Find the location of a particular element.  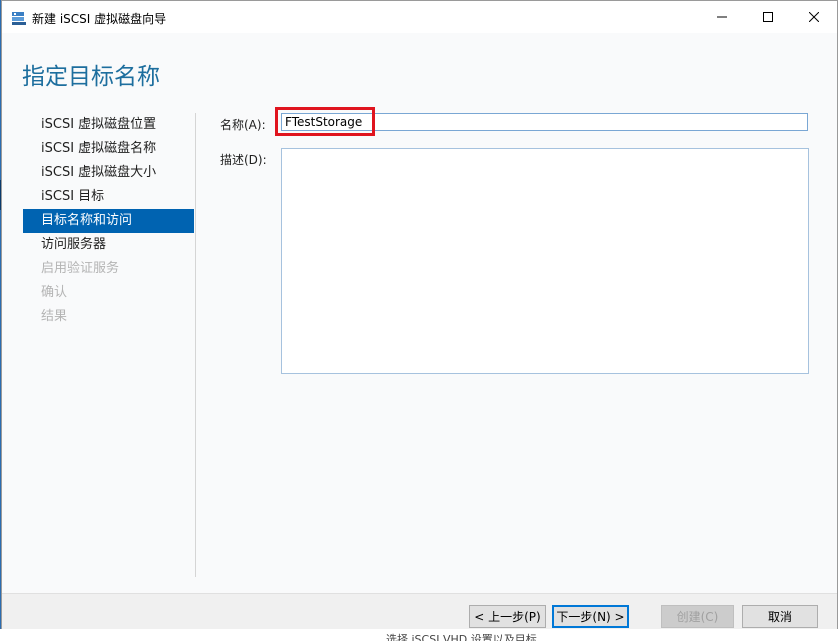

maximize-icon is located at coordinates (768, 17).